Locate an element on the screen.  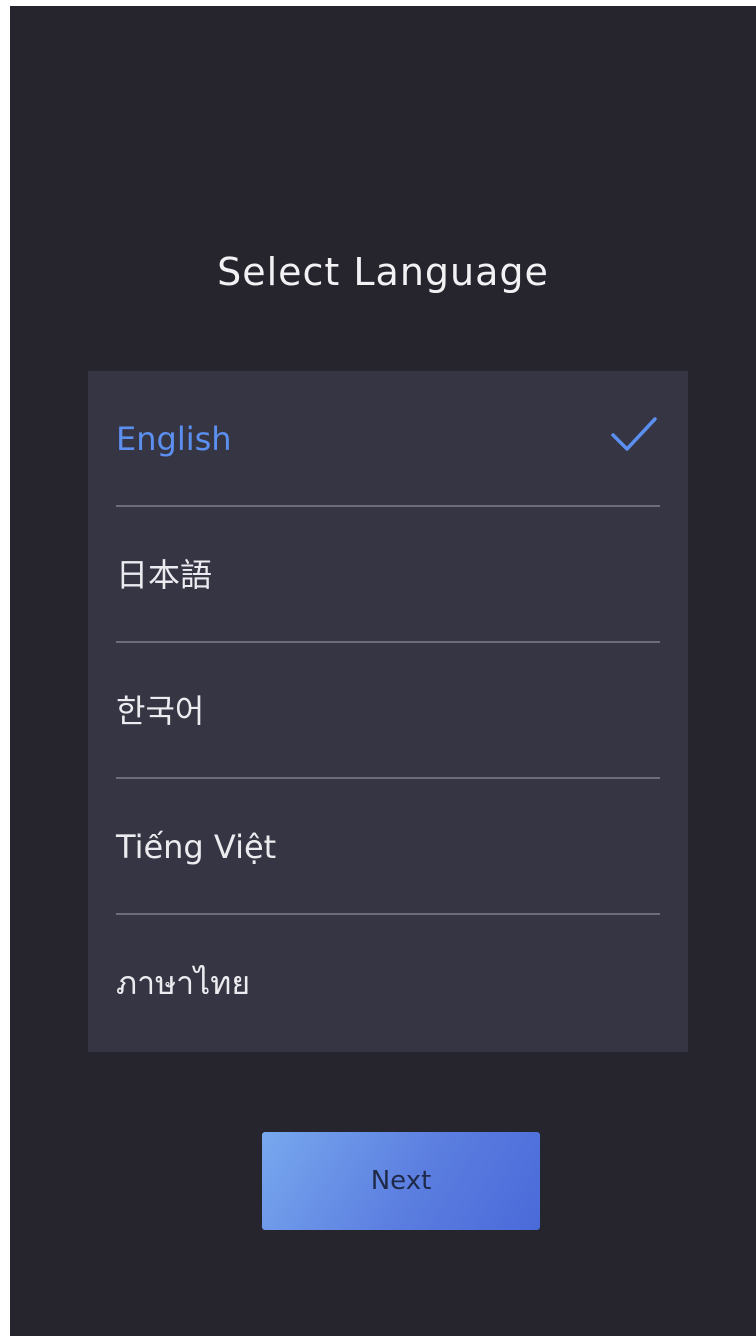
checkmark-icon is located at coordinates (634, 434).